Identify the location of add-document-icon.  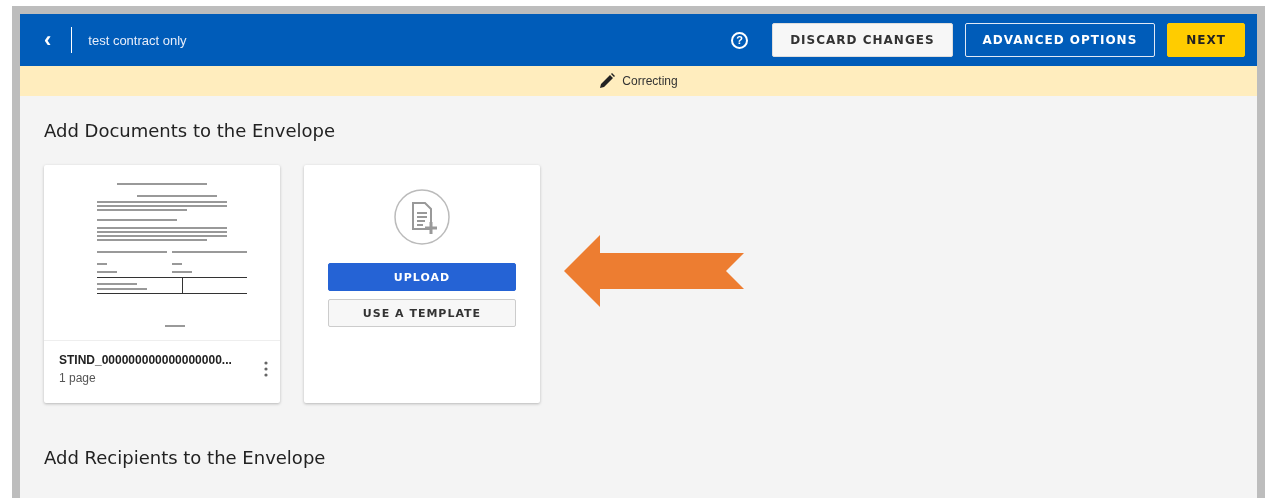
(422, 217).